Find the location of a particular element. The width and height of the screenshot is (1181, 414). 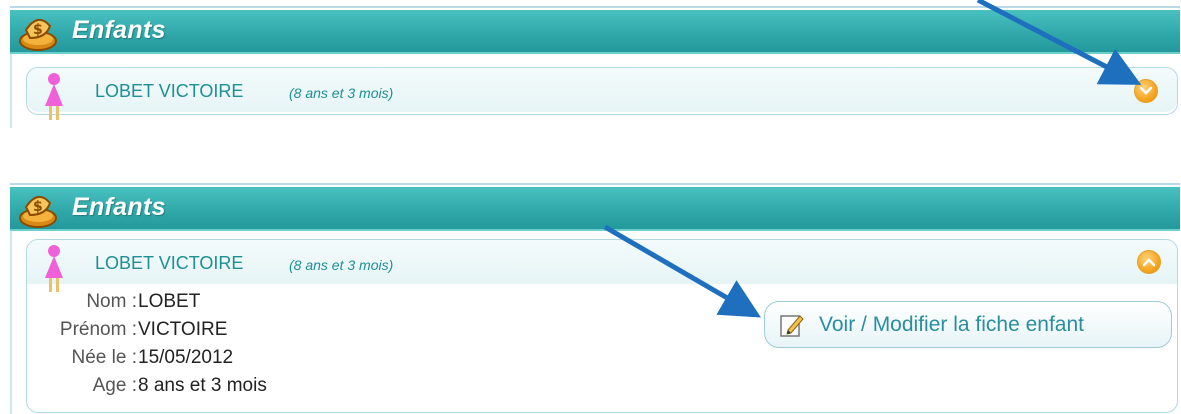

detail-value: 15/05/2012 is located at coordinates (186, 357).